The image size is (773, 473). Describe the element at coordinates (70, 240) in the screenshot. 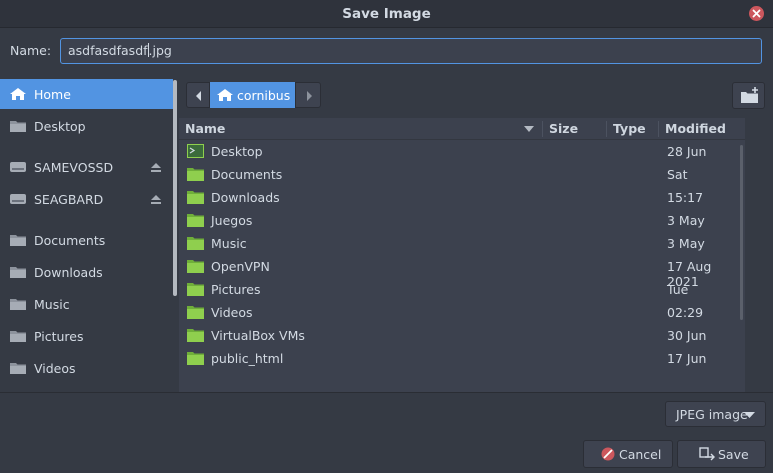

I see `sidebar-item-label: Documents` at that location.